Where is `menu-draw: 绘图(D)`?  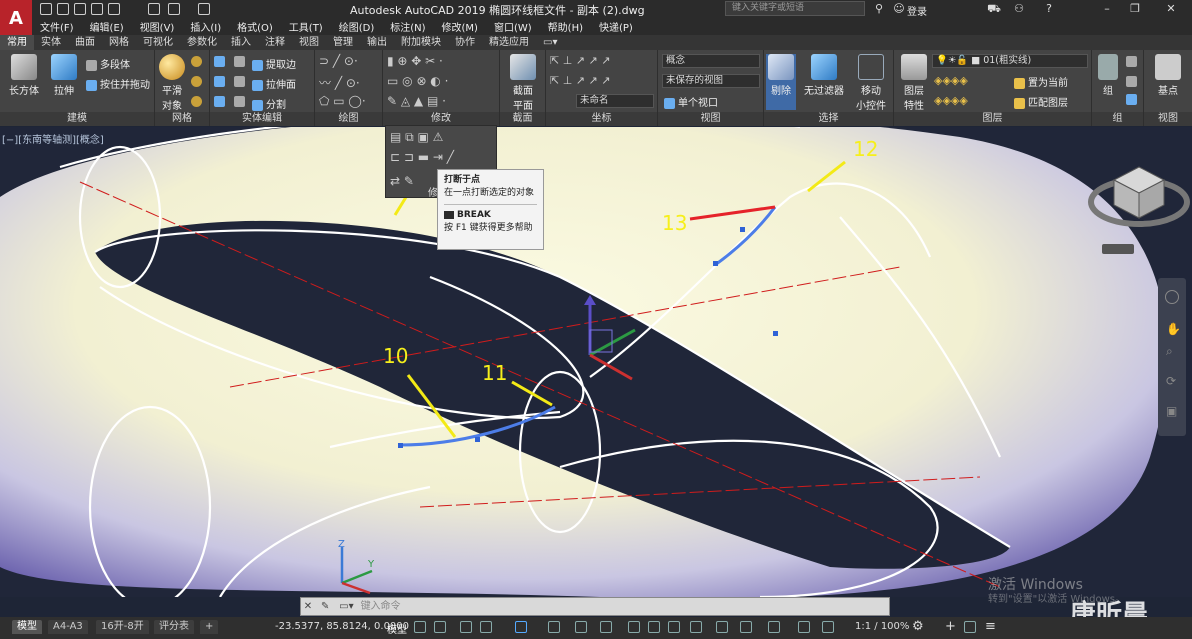
menu-draw: 绘图(D) is located at coordinates (357, 26).